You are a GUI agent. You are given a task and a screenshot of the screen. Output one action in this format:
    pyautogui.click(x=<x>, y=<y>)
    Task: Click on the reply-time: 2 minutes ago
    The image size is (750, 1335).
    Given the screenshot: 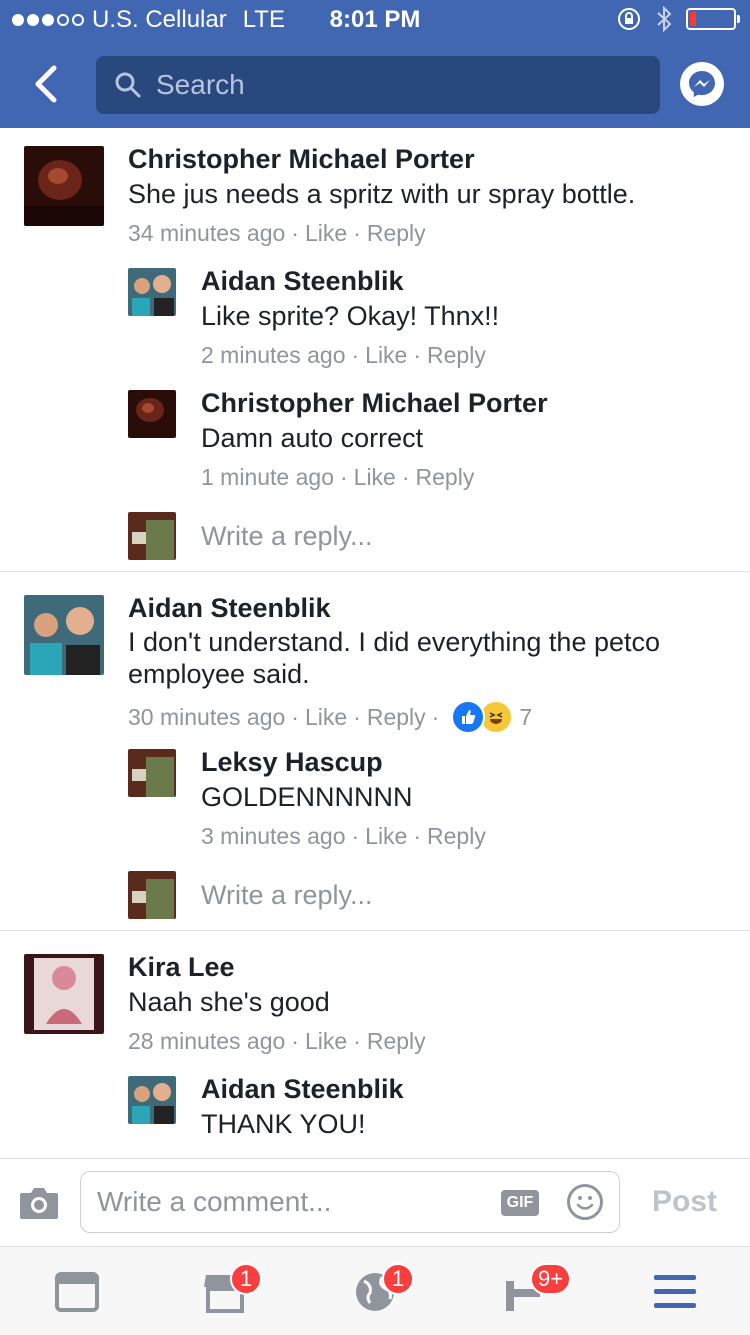 What is the action you would take?
    pyautogui.click(x=273, y=355)
    